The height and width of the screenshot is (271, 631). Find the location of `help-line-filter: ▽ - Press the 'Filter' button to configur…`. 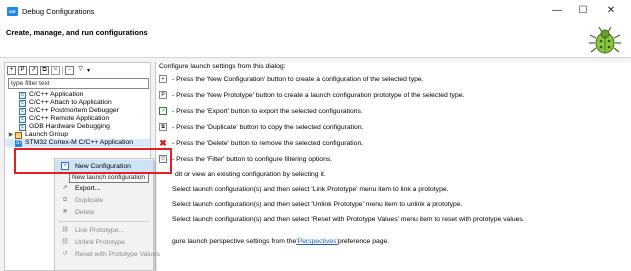

help-line-filter: ▽ - Press the 'Filter' button to configur… is located at coordinates (245, 159).